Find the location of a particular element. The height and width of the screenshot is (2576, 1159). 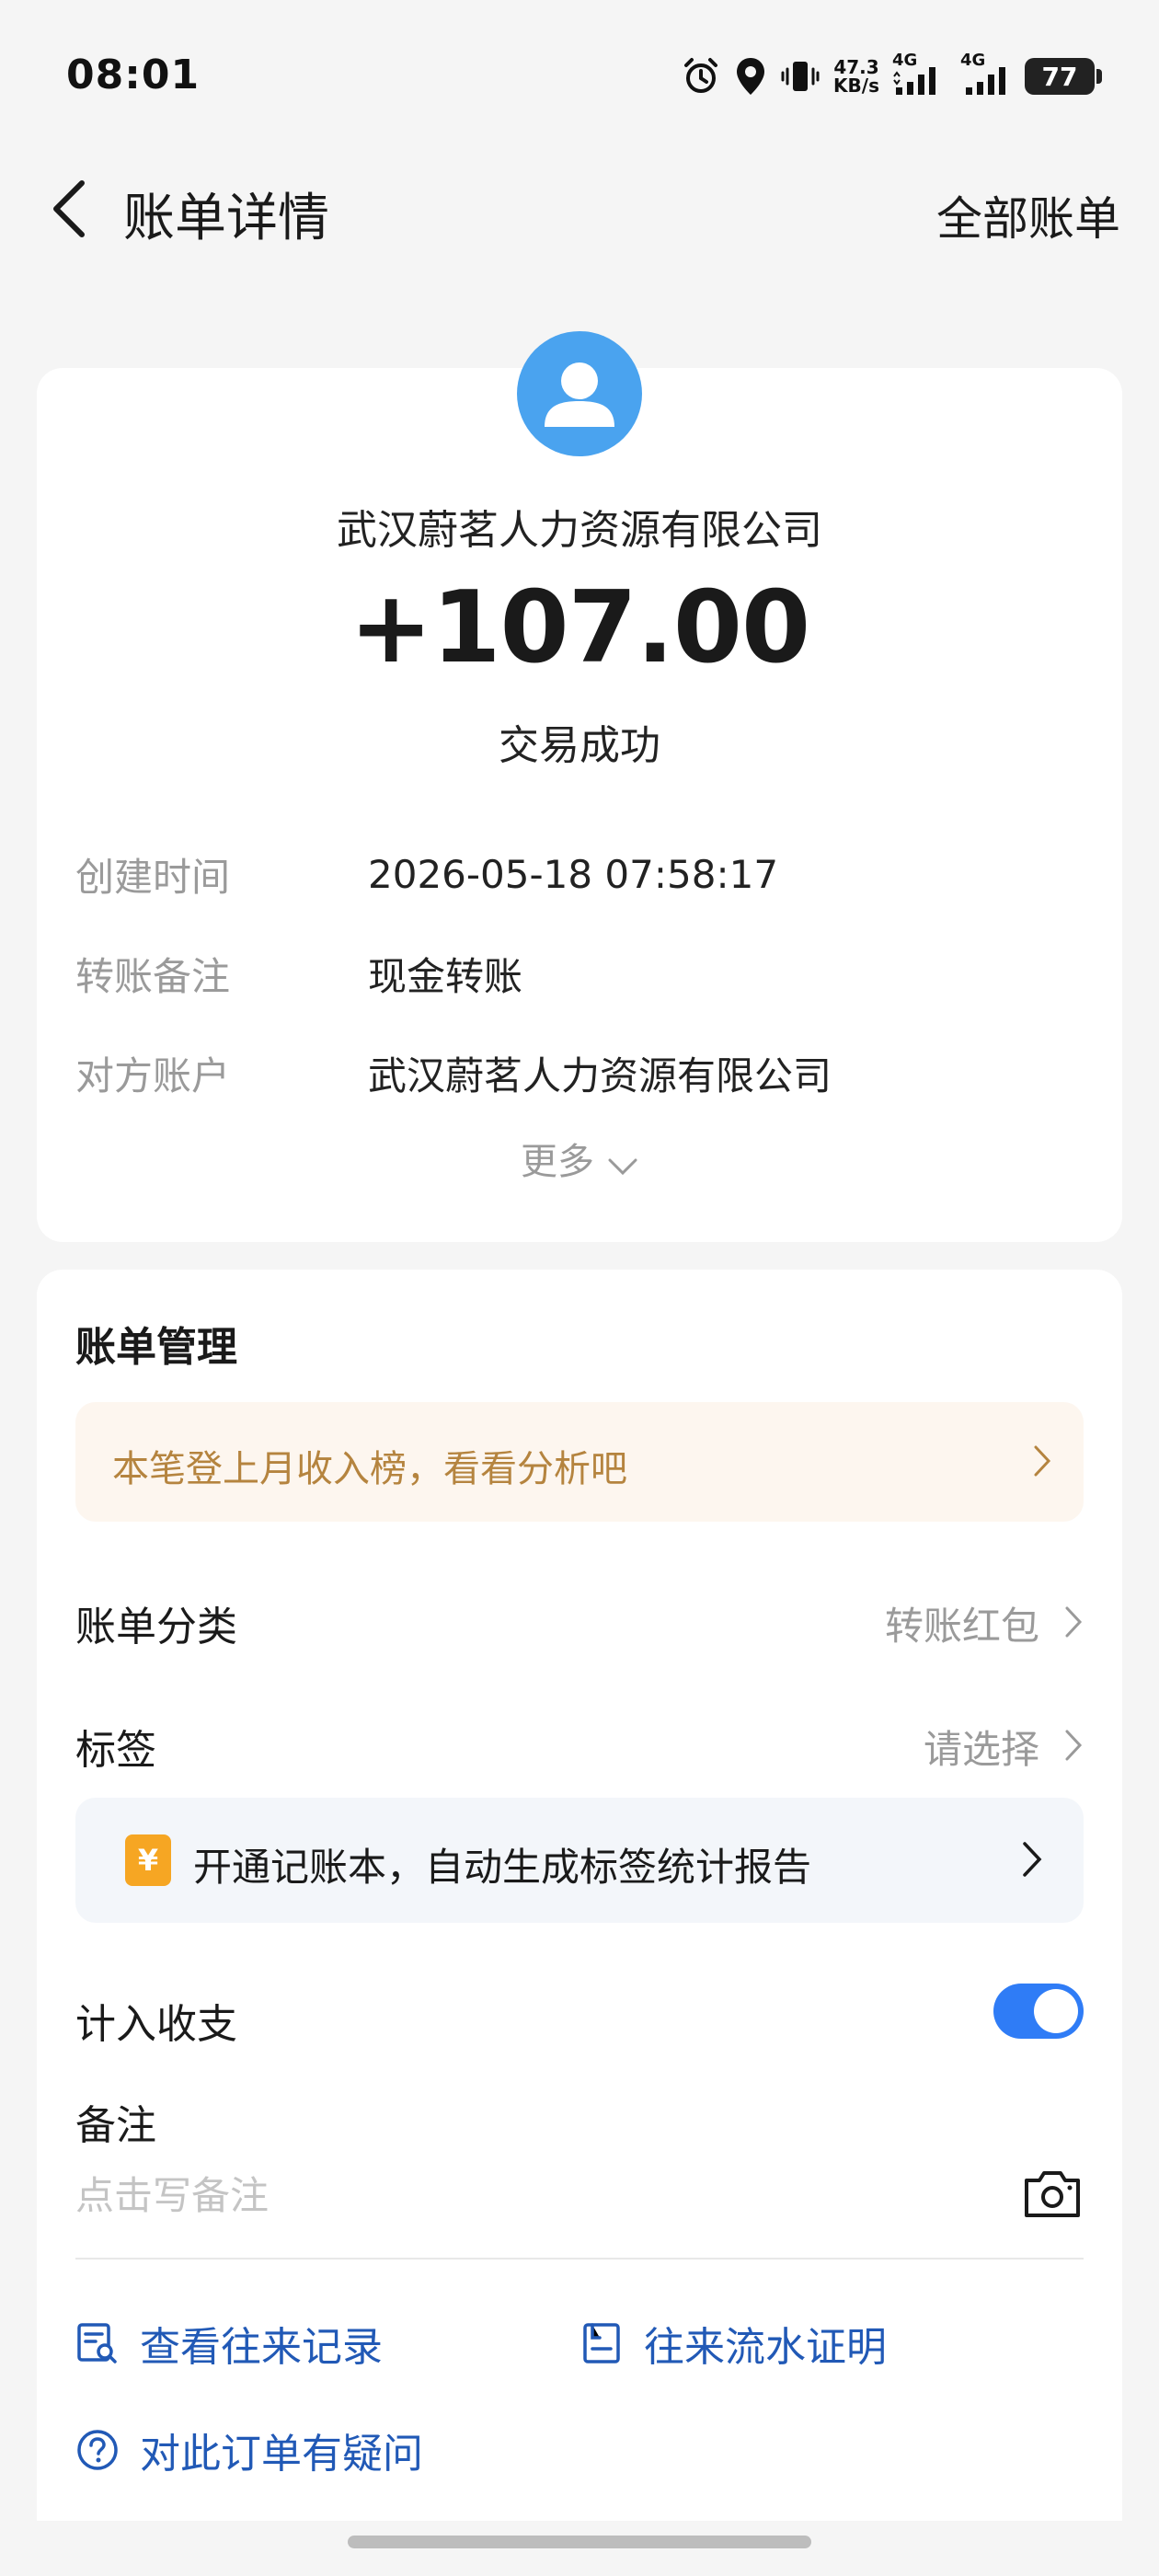

signal-4g-1: 4G is located at coordinates (919, 74).